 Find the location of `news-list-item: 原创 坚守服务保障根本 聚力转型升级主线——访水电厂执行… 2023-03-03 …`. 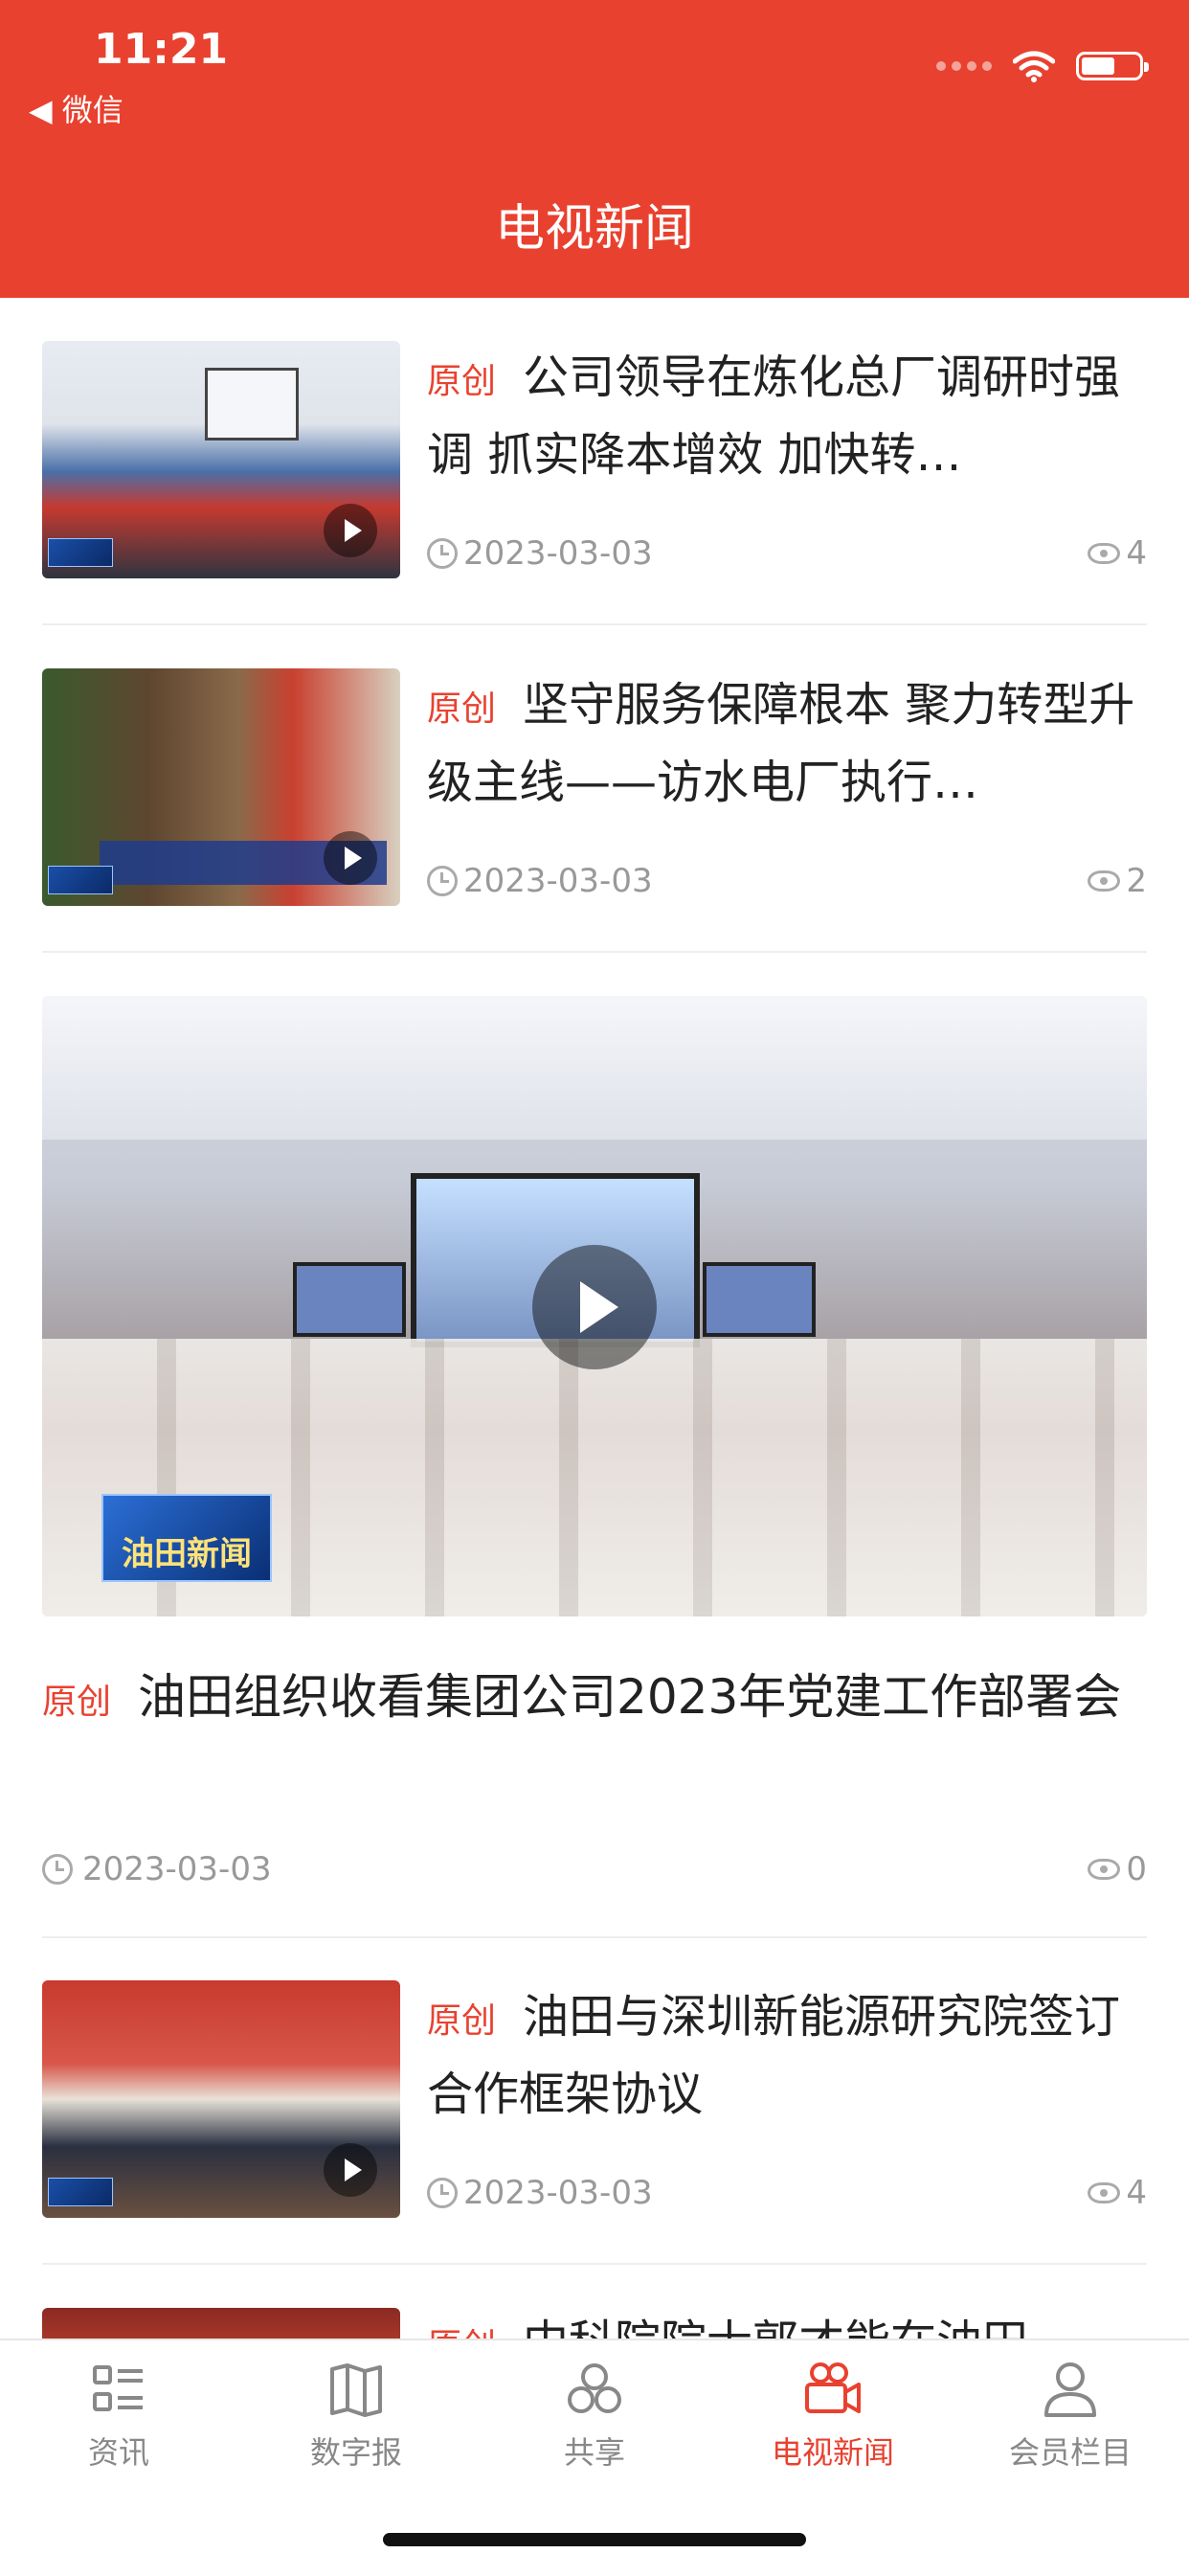

news-list-item: 原创 坚守服务保障根本 聚力转型升级主线——访水电厂执行… 2023-03-03 … is located at coordinates (594, 787).